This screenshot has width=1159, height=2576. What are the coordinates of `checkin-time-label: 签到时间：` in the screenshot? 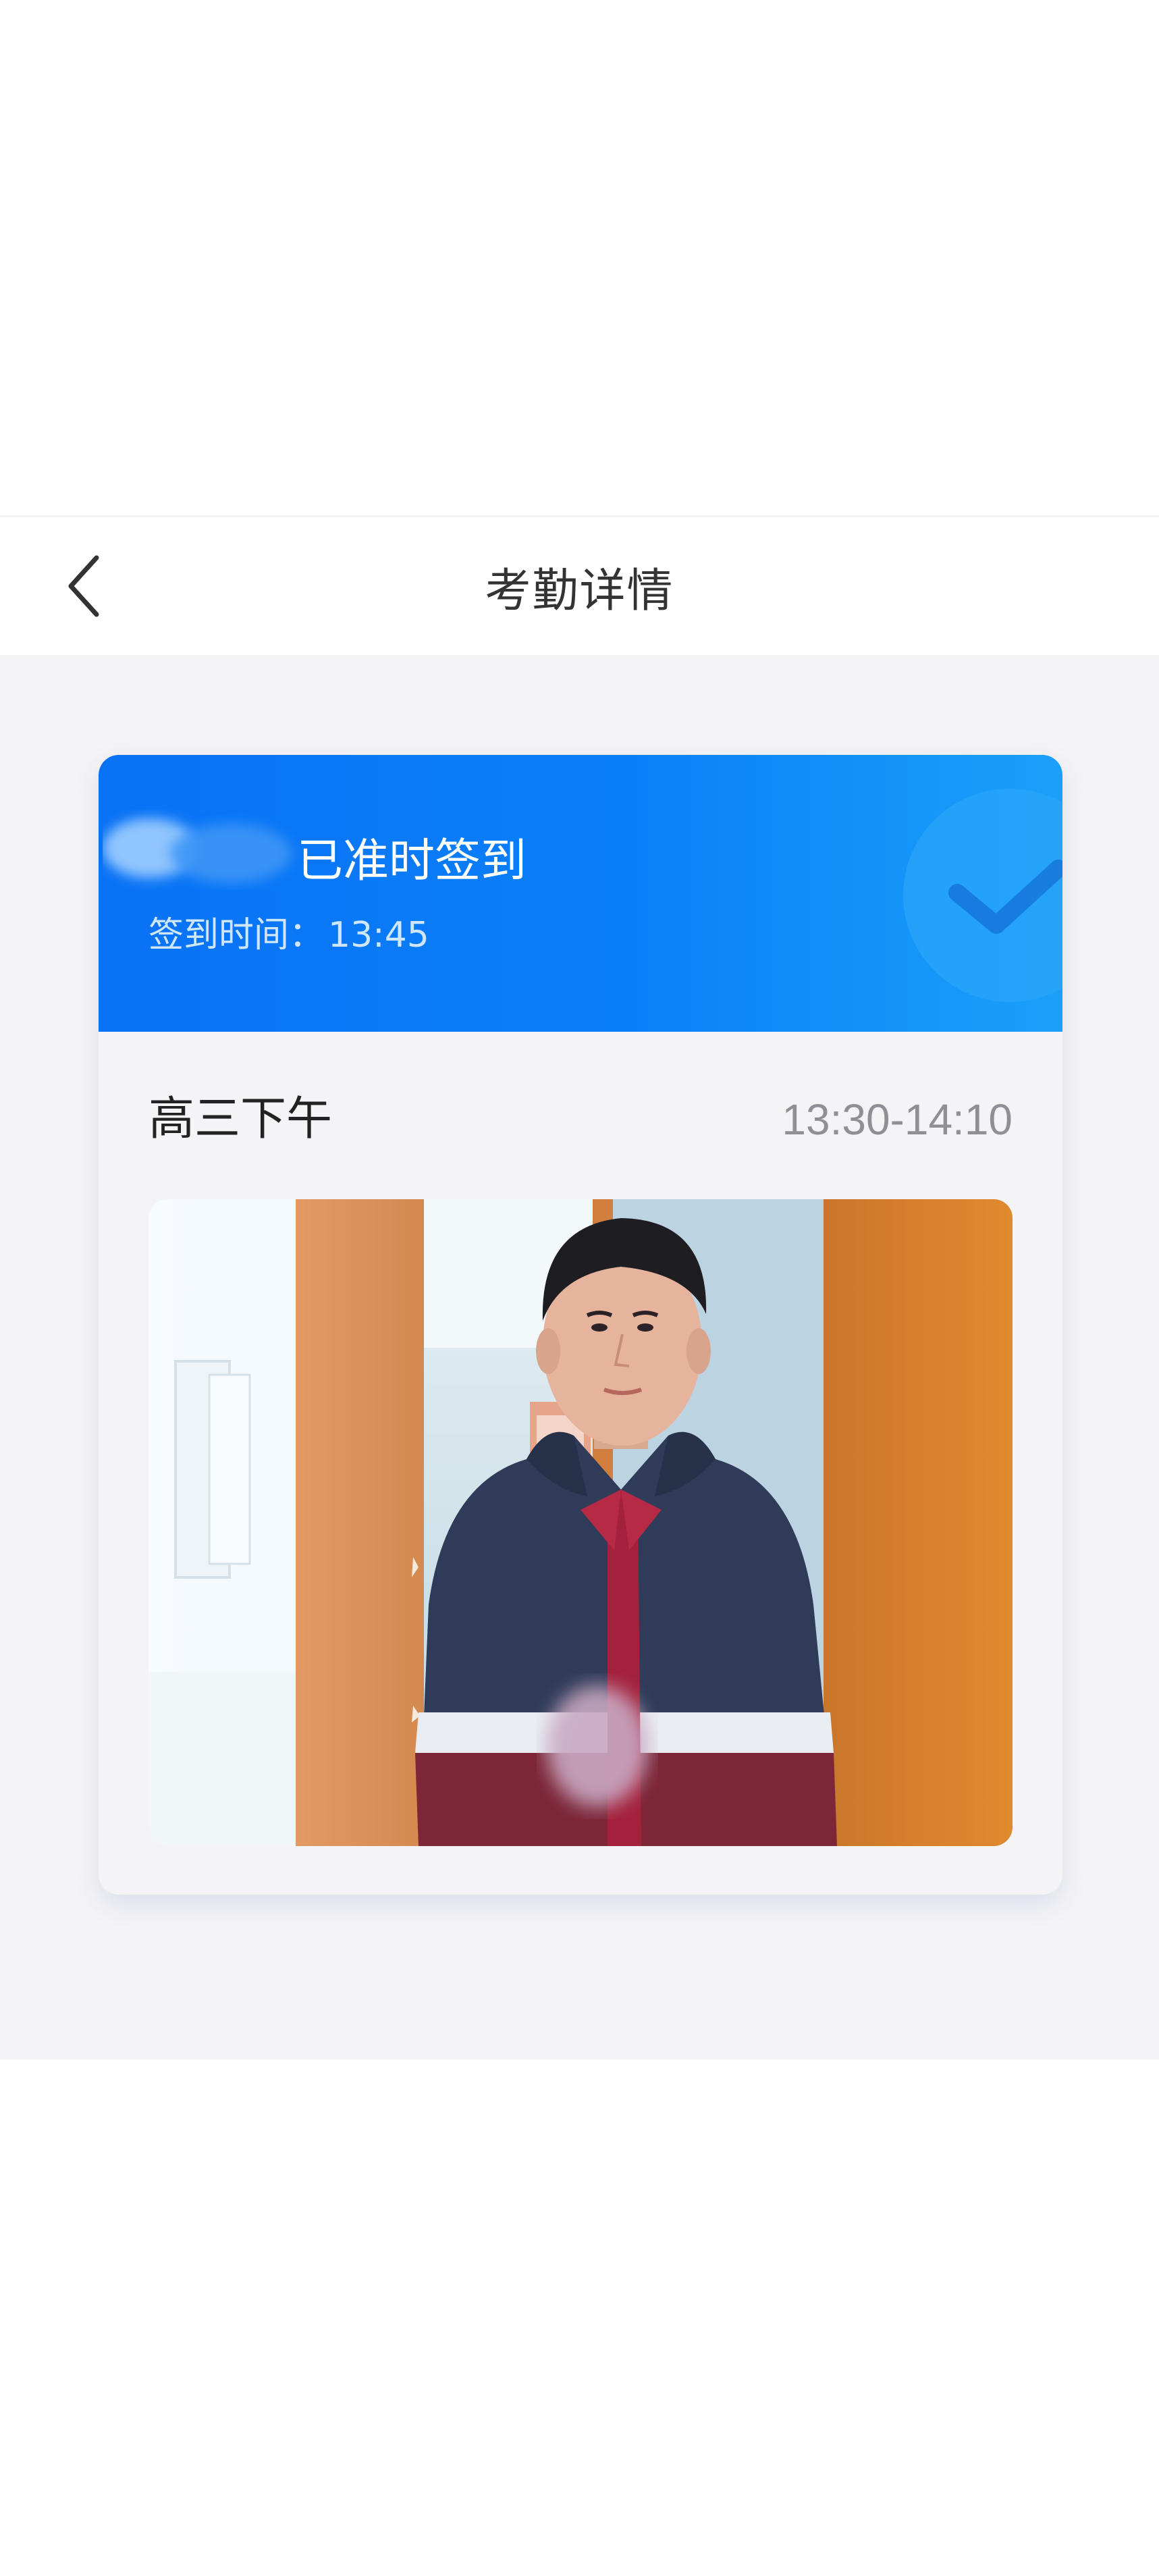 It's located at (237, 935).